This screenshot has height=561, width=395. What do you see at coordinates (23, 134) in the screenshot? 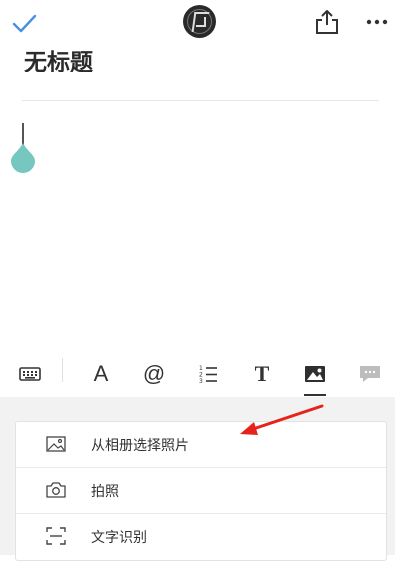
I see `text-cursor` at bounding box center [23, 134].